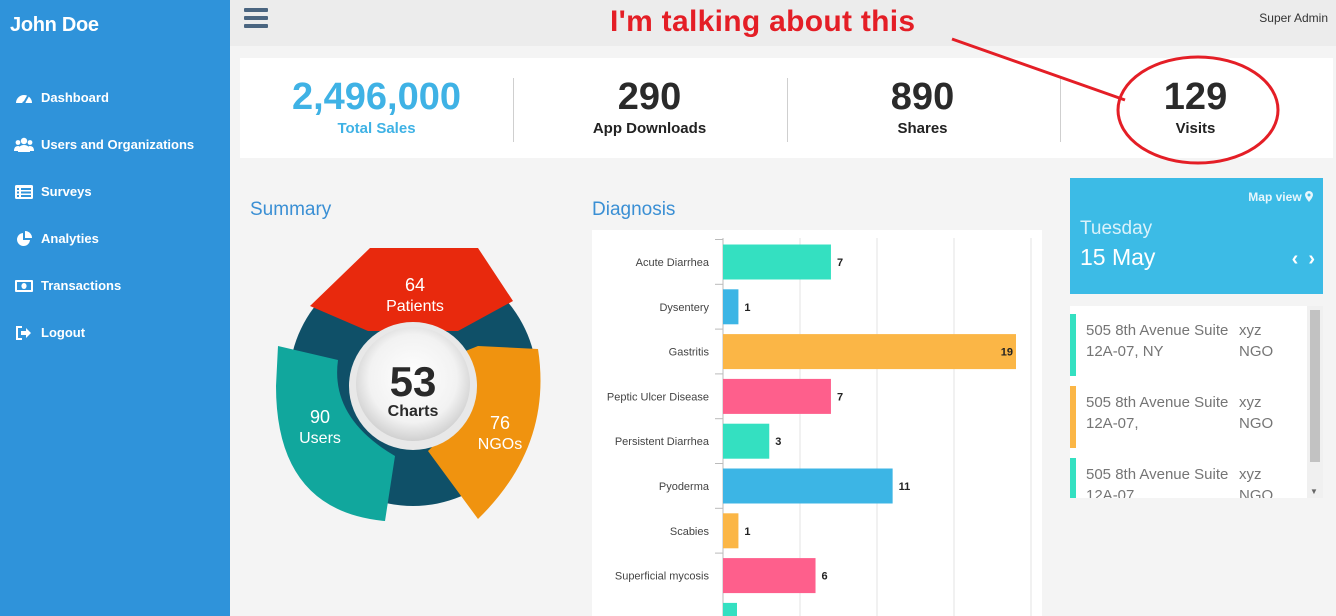 The image size is (1336, 616). What do you see at coordinates (115, 238) in the screenshot?
I see `sidebar-item-analyties: Analyties` at bounding box center [115, 238].